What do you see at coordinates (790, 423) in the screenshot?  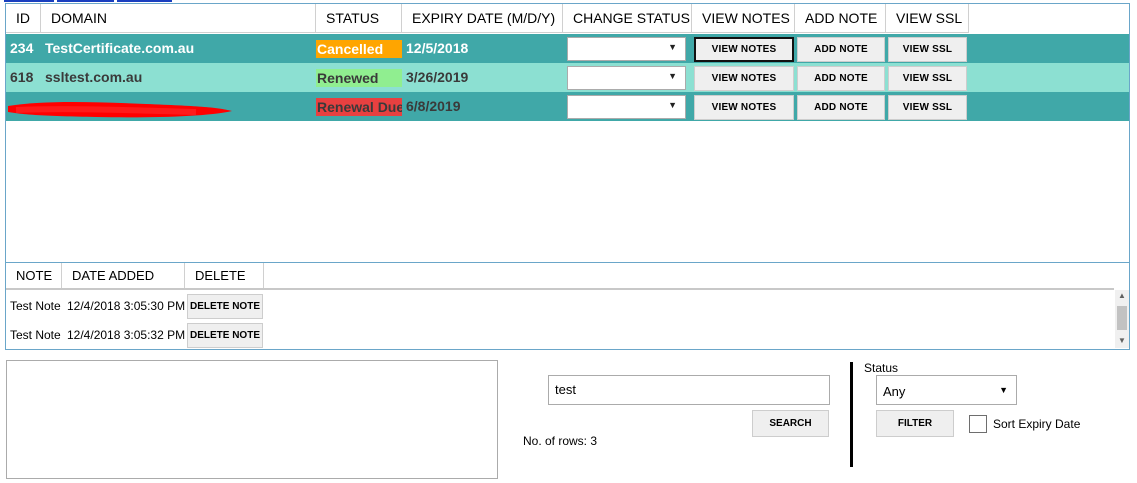 I see `search-button: SEARCH` at bounding box center [790, 423].